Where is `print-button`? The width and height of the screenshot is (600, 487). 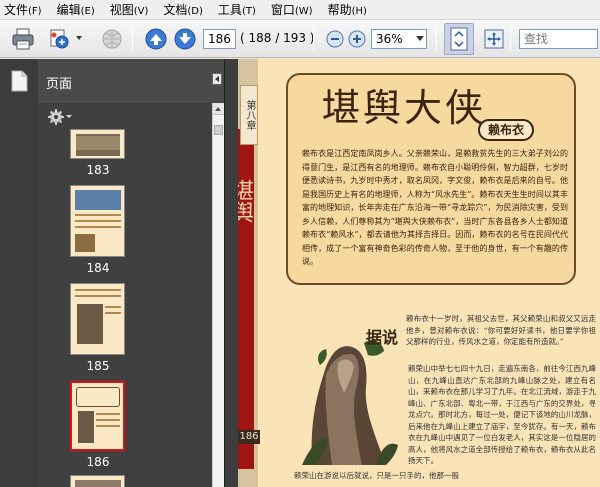
print-button is located at coordinates (23, 39).